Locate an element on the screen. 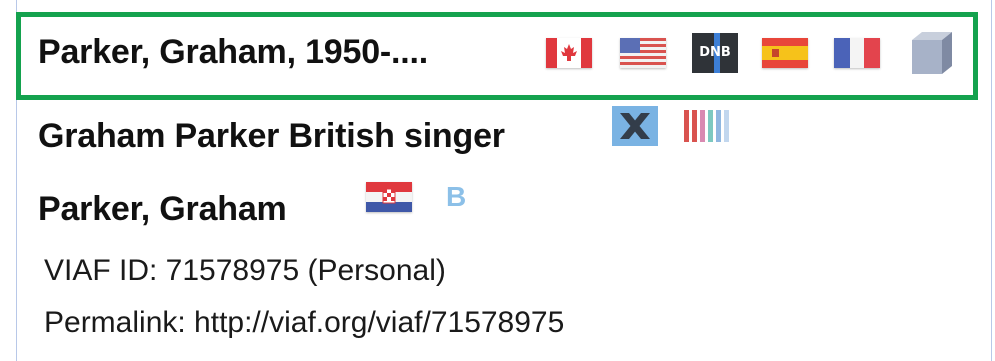 This screenshot has width=995, height=361. viaf-id-text: VIAF ID: 71578975 (Personal) is located at coordinates (245, 270).